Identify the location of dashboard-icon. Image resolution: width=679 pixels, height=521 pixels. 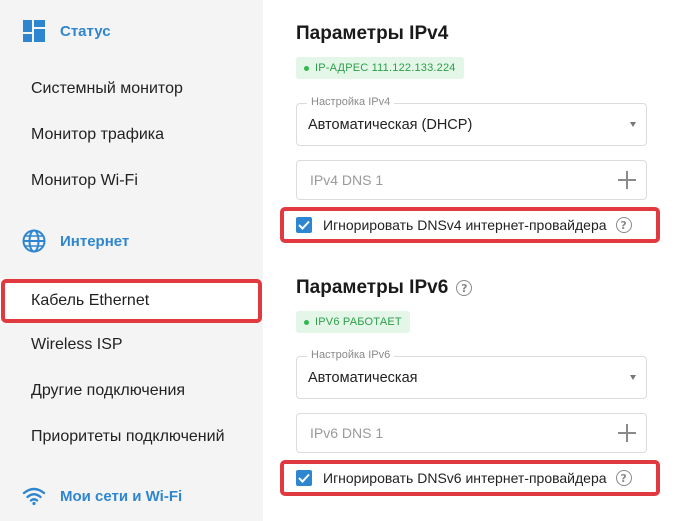
(34, 31).